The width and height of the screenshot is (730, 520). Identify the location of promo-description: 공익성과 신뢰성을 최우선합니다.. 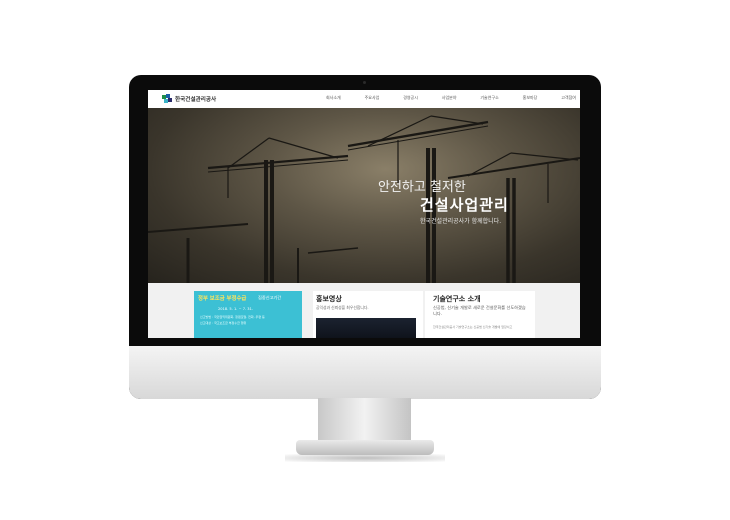
(342, 307).